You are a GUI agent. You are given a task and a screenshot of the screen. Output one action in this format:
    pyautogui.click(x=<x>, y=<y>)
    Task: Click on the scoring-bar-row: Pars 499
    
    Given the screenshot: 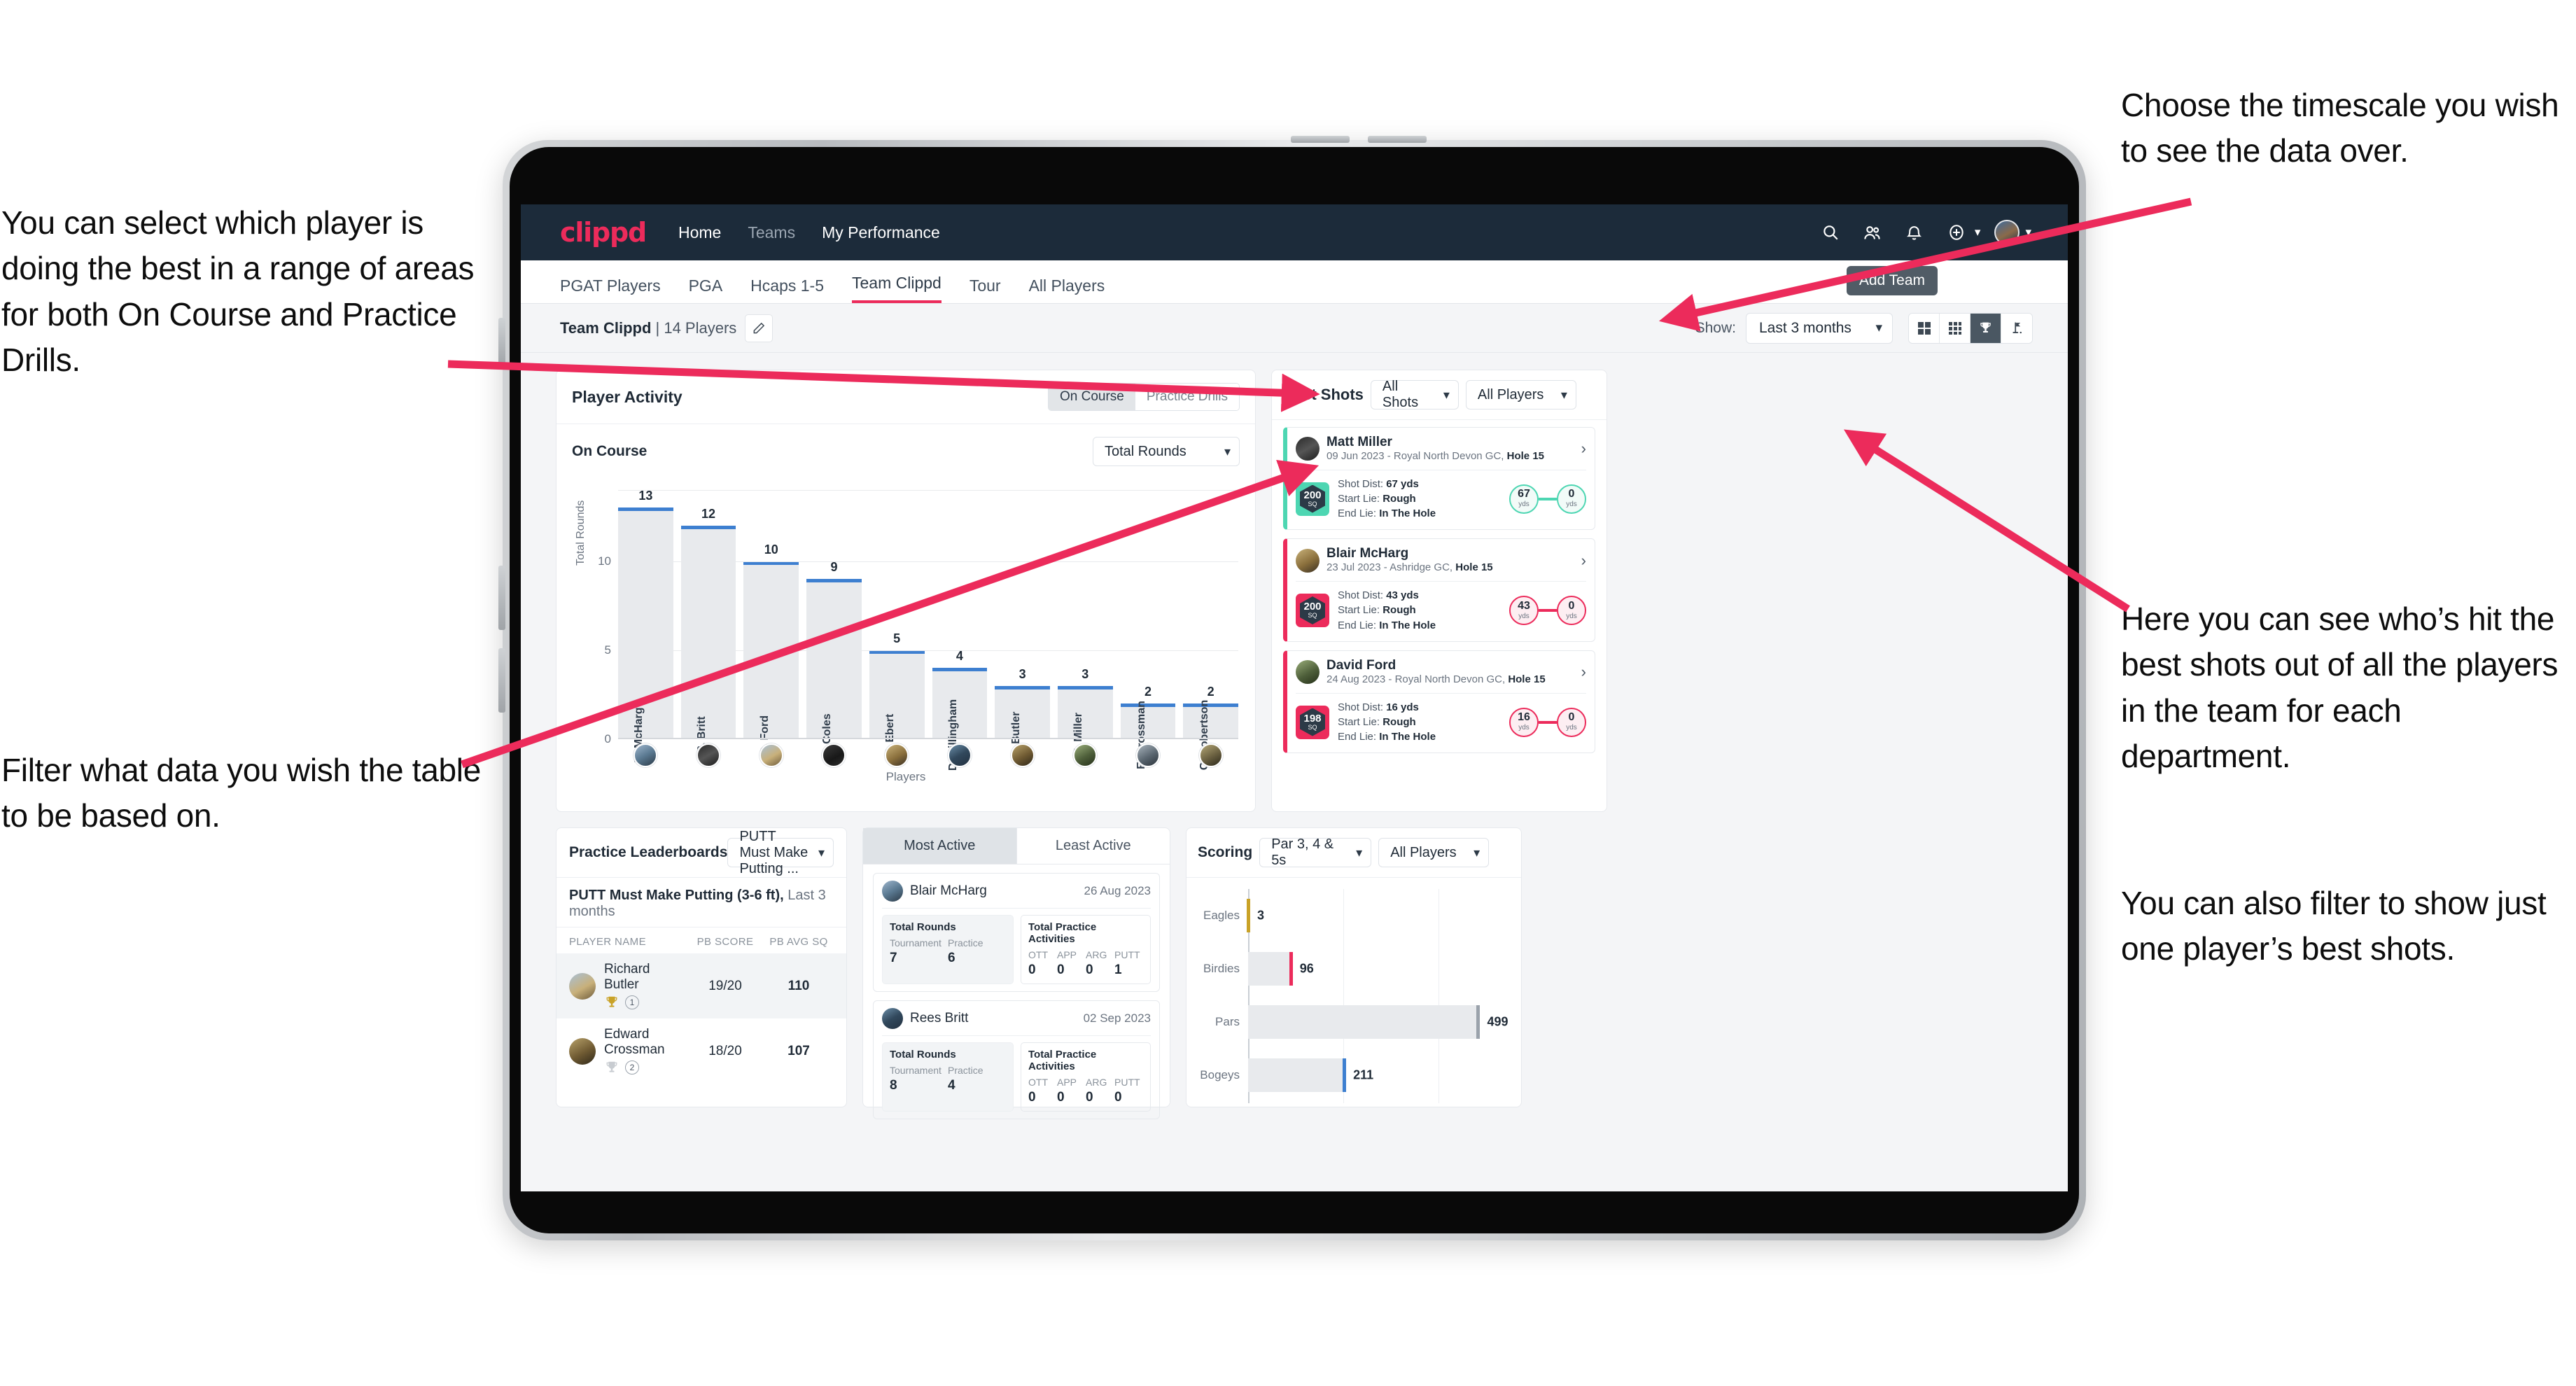 What is the action you would take?
    pyautogui.click(x=1353, y=1022)
    